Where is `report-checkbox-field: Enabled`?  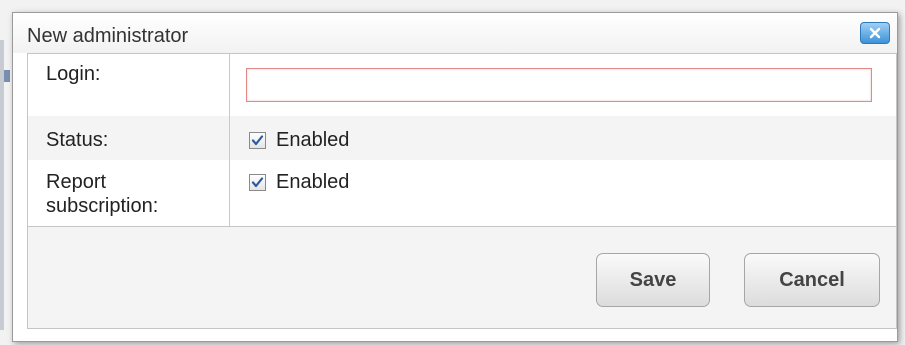 report-checkbox-field: Enabled is located at coordinates (299, 182).